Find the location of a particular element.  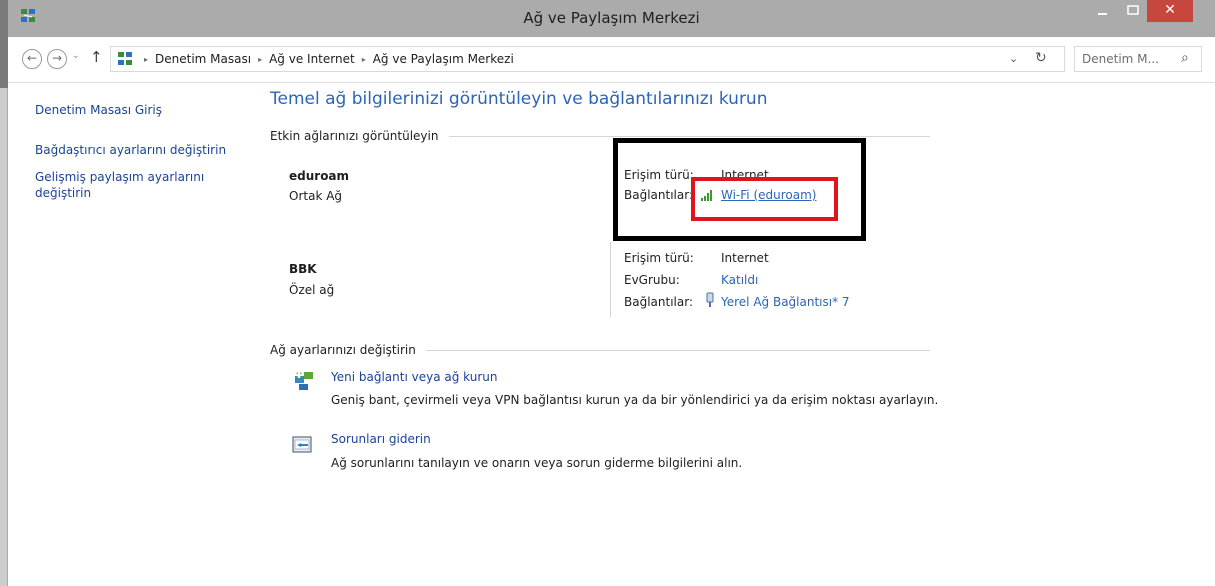

troubleshoot-icon is located at coordinates (302, 445).